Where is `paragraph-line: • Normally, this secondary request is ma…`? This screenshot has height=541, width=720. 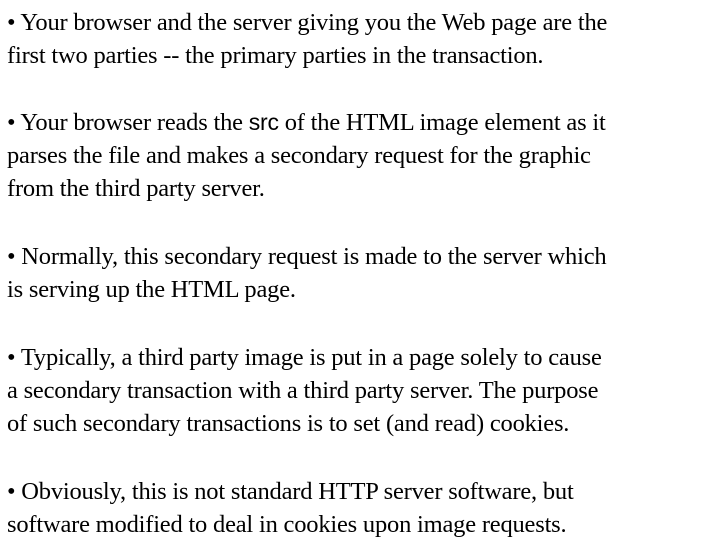
paragraph-line: • Normally, this secondary request is ma… is located at coordinates (307, 256).